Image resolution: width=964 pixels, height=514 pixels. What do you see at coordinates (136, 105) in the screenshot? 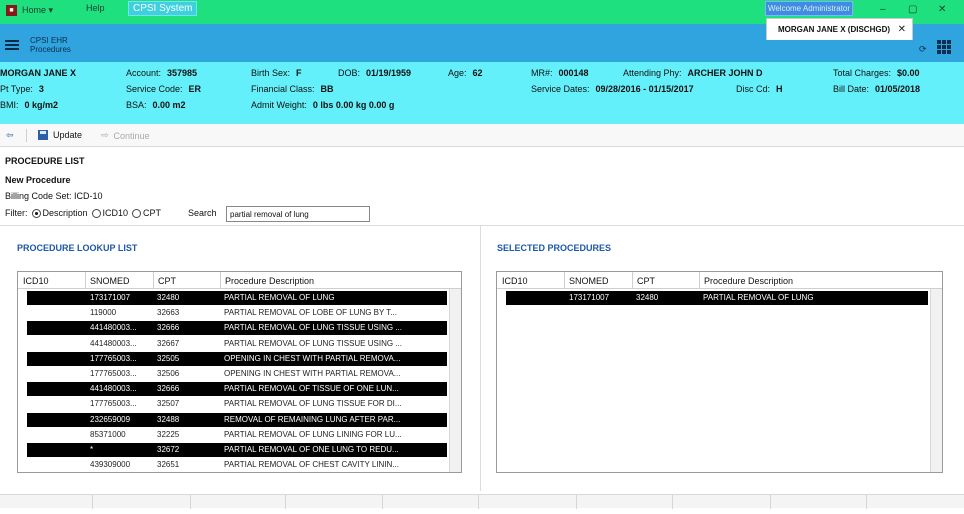
I see `bsa-label: BSA:` at bounding box center [136, 105].